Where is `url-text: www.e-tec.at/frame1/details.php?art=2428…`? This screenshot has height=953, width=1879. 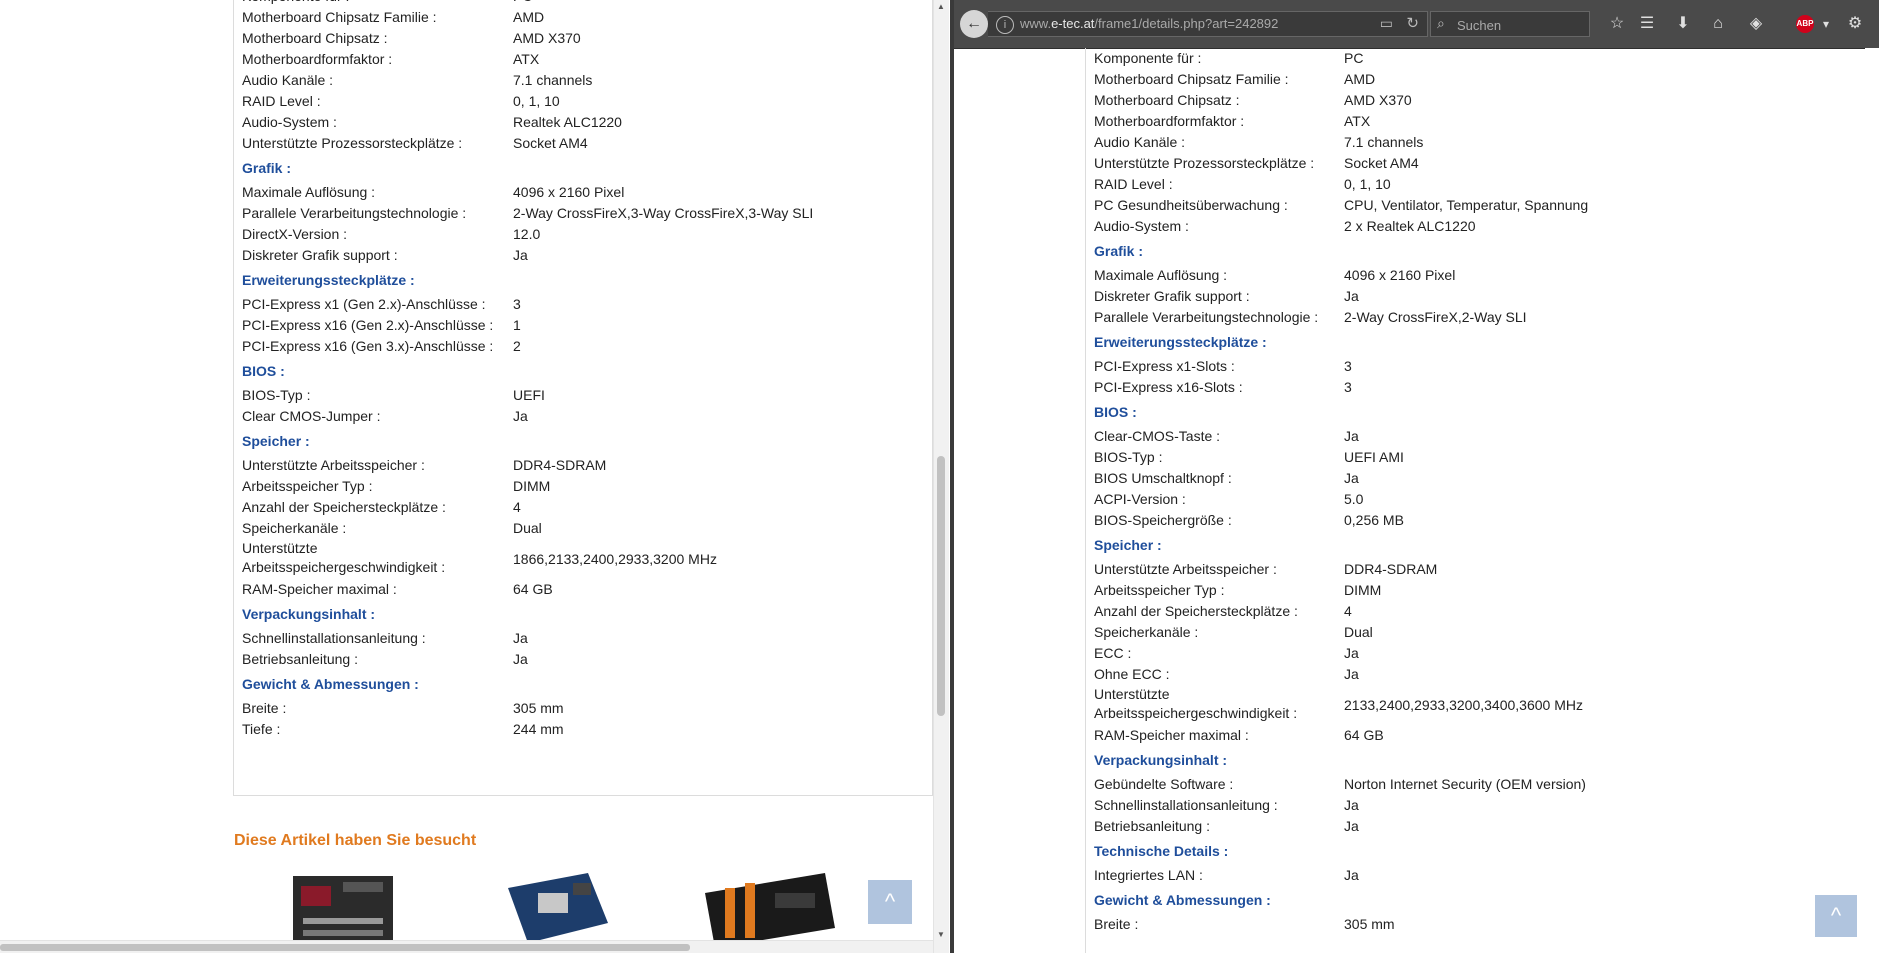 url-text: www.e-tec.at/frame1/details.php?art=2428… is located at coordinates (1149, 23).